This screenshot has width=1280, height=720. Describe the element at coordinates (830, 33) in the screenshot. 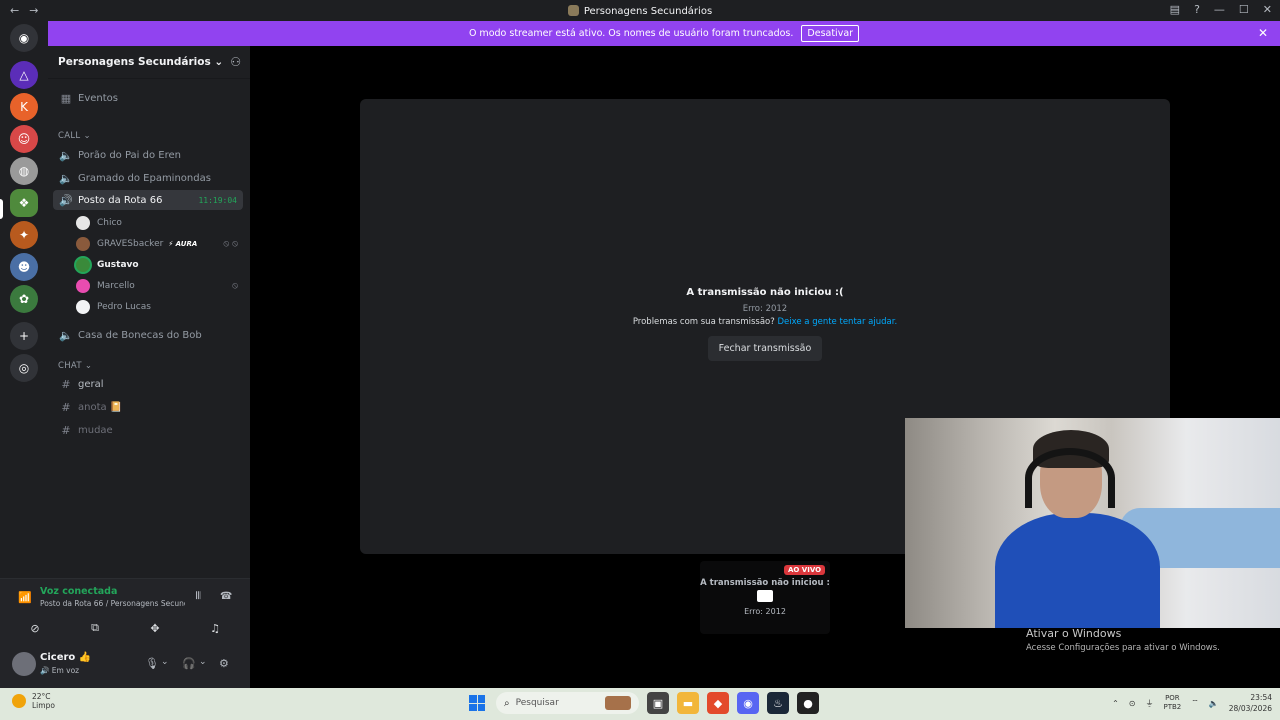

I see `disable-streamer-button: Desativar` at that location.